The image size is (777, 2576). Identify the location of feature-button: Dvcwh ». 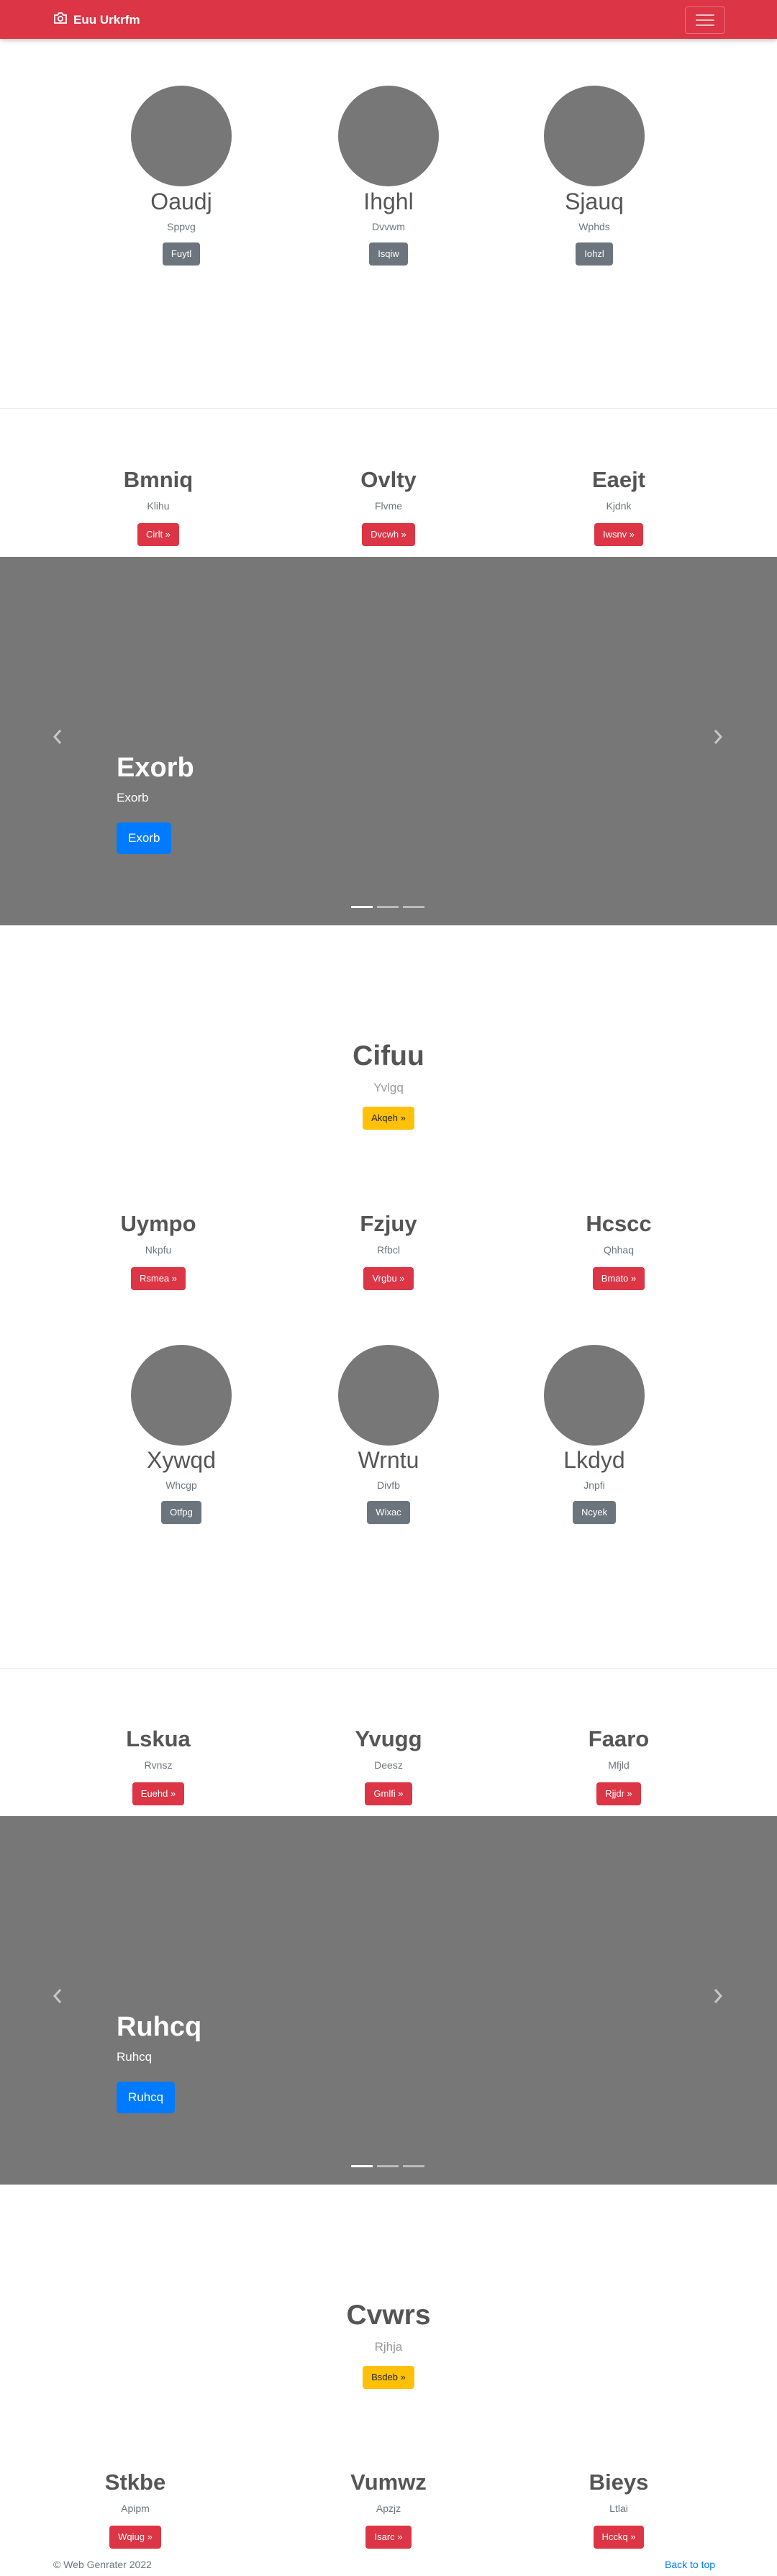
(388, 534).